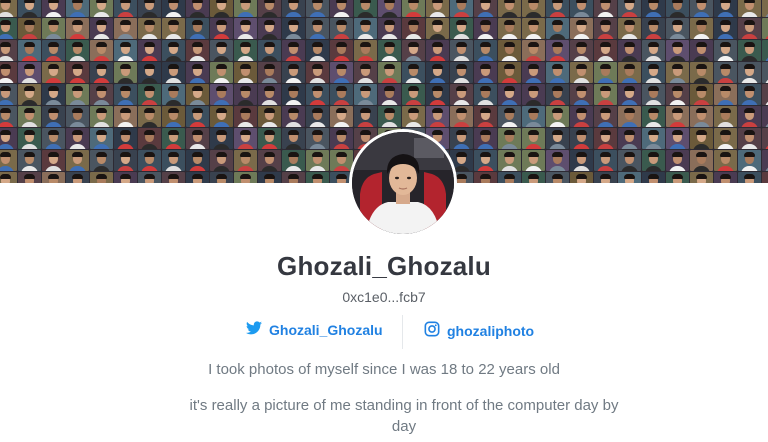  I want to click on avatar, so click(403, 183).